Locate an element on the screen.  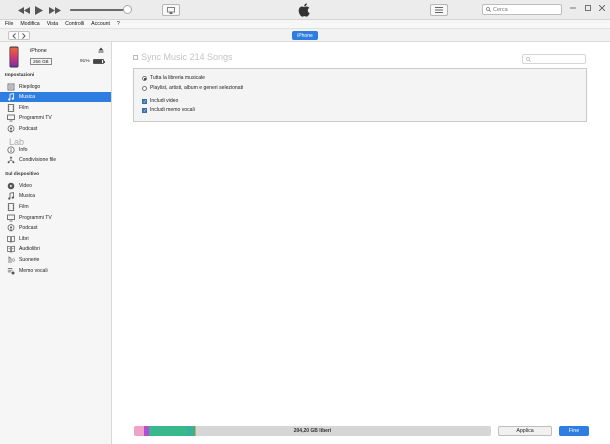
device-item-libri: Libri is located at coordinates (55, 239).